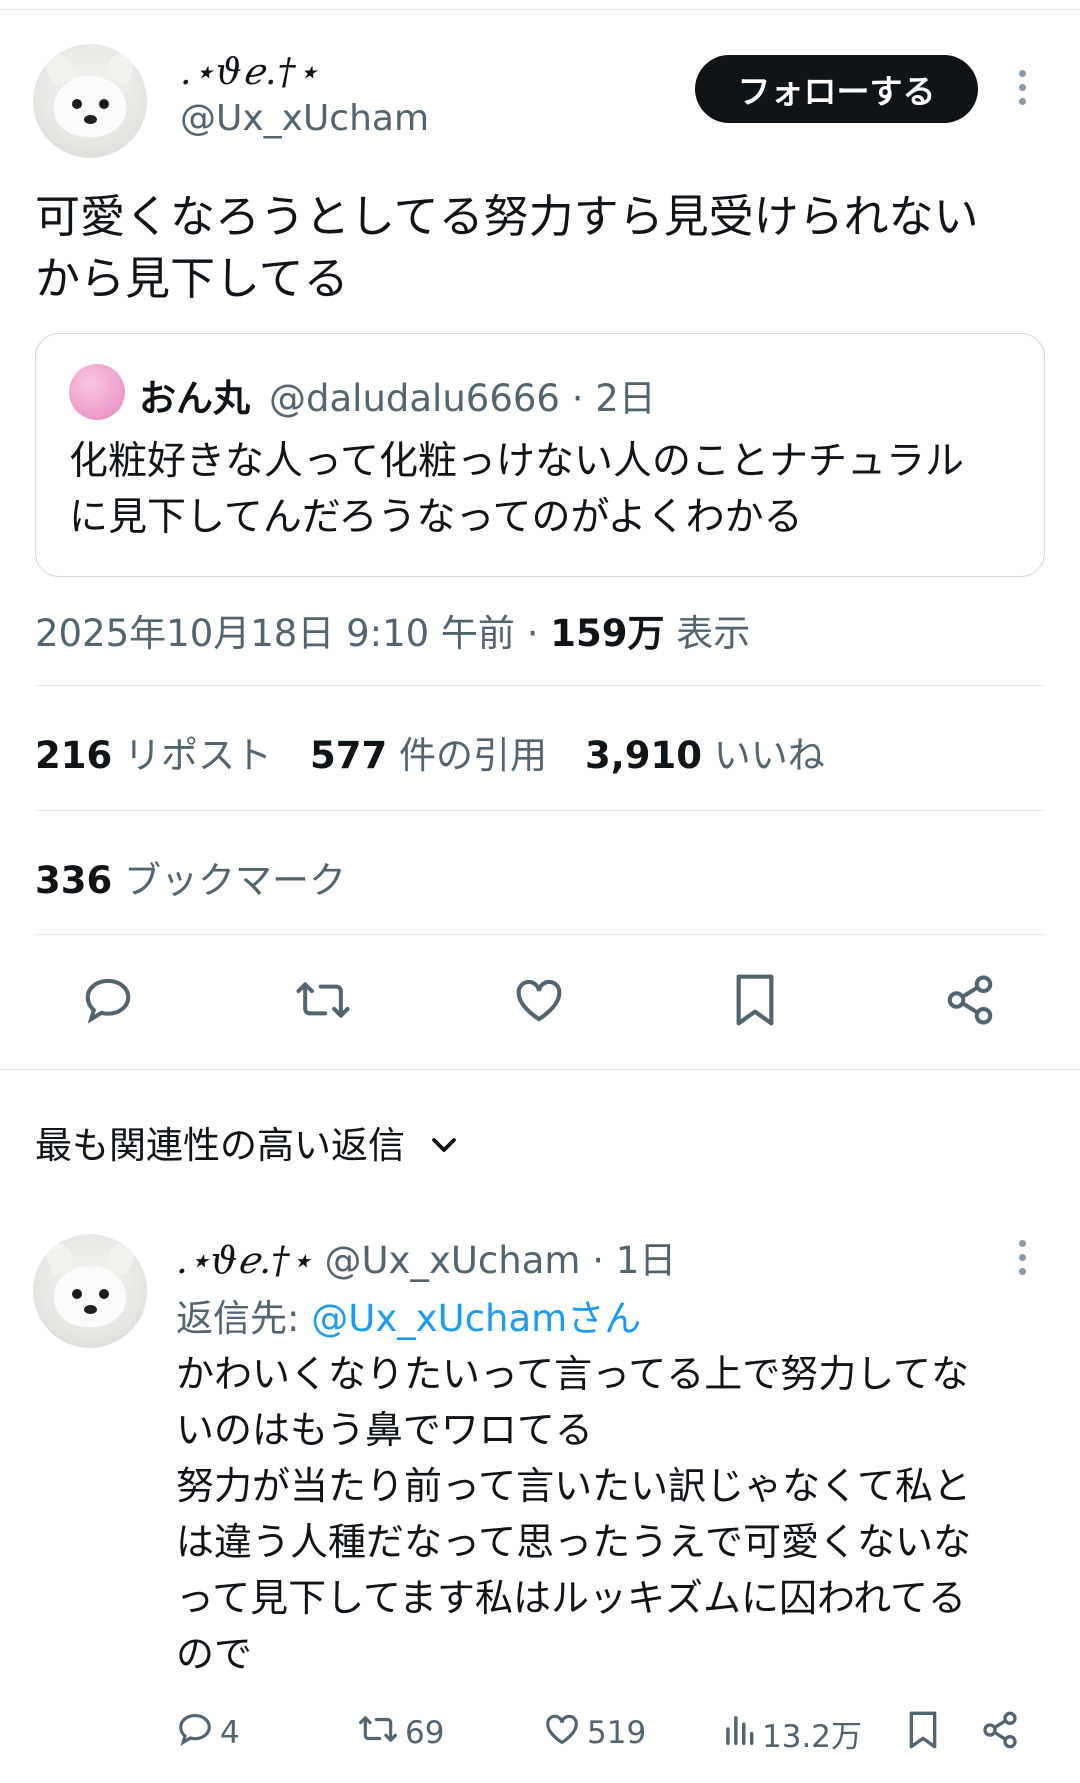  What do you see at coordinates (540, 1069) in the screenshot?
I see `section-divider` at bounding box center [540, 1069].